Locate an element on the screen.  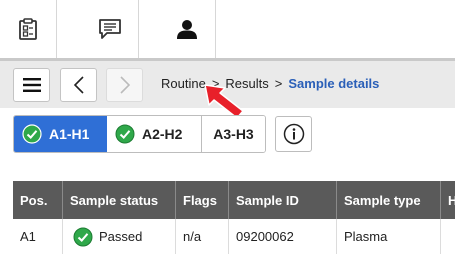
segment-a1-h1: A1-H1 is located at coordinates (60, 134).